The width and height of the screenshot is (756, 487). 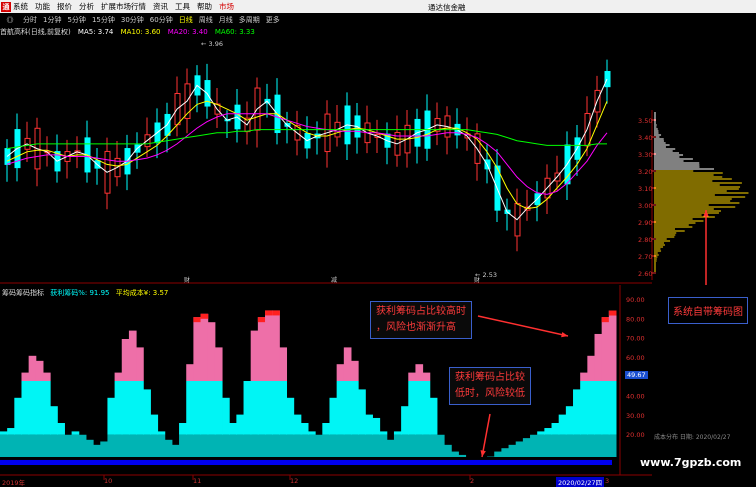 What do you see at coordinates (645, 172) in the screenshot?
I see `price-tick-label: 3.20` at bounding box center [645, 172].